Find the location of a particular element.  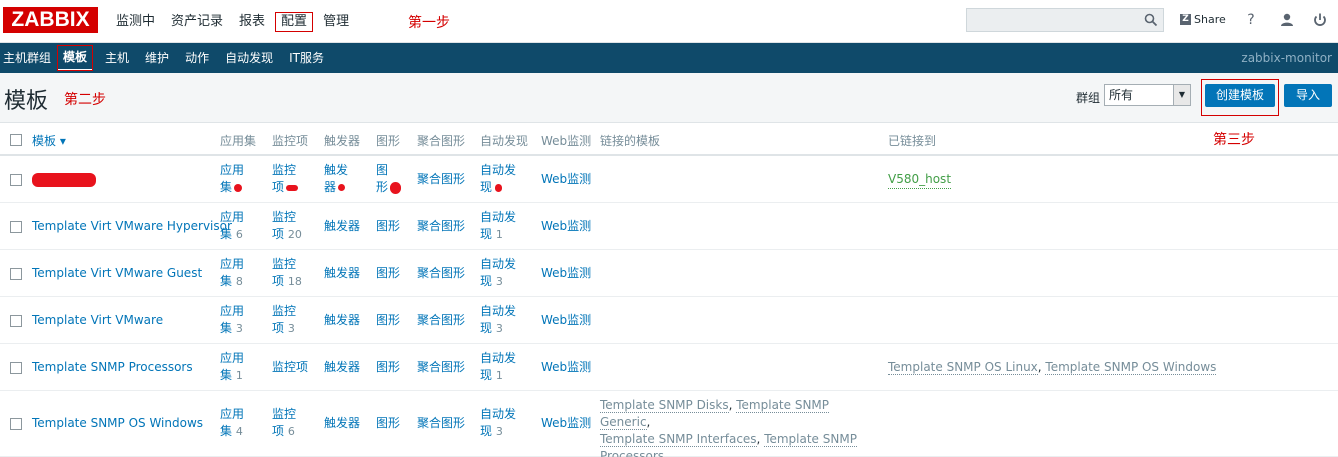

header-items: 监控项 is located at coordinates (290, 141).